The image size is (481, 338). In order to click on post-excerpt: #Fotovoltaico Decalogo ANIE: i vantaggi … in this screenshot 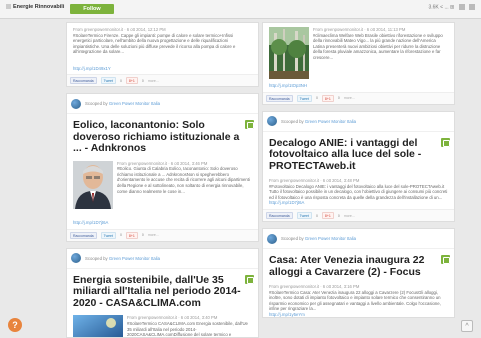, I will do `click(358, 191)`.